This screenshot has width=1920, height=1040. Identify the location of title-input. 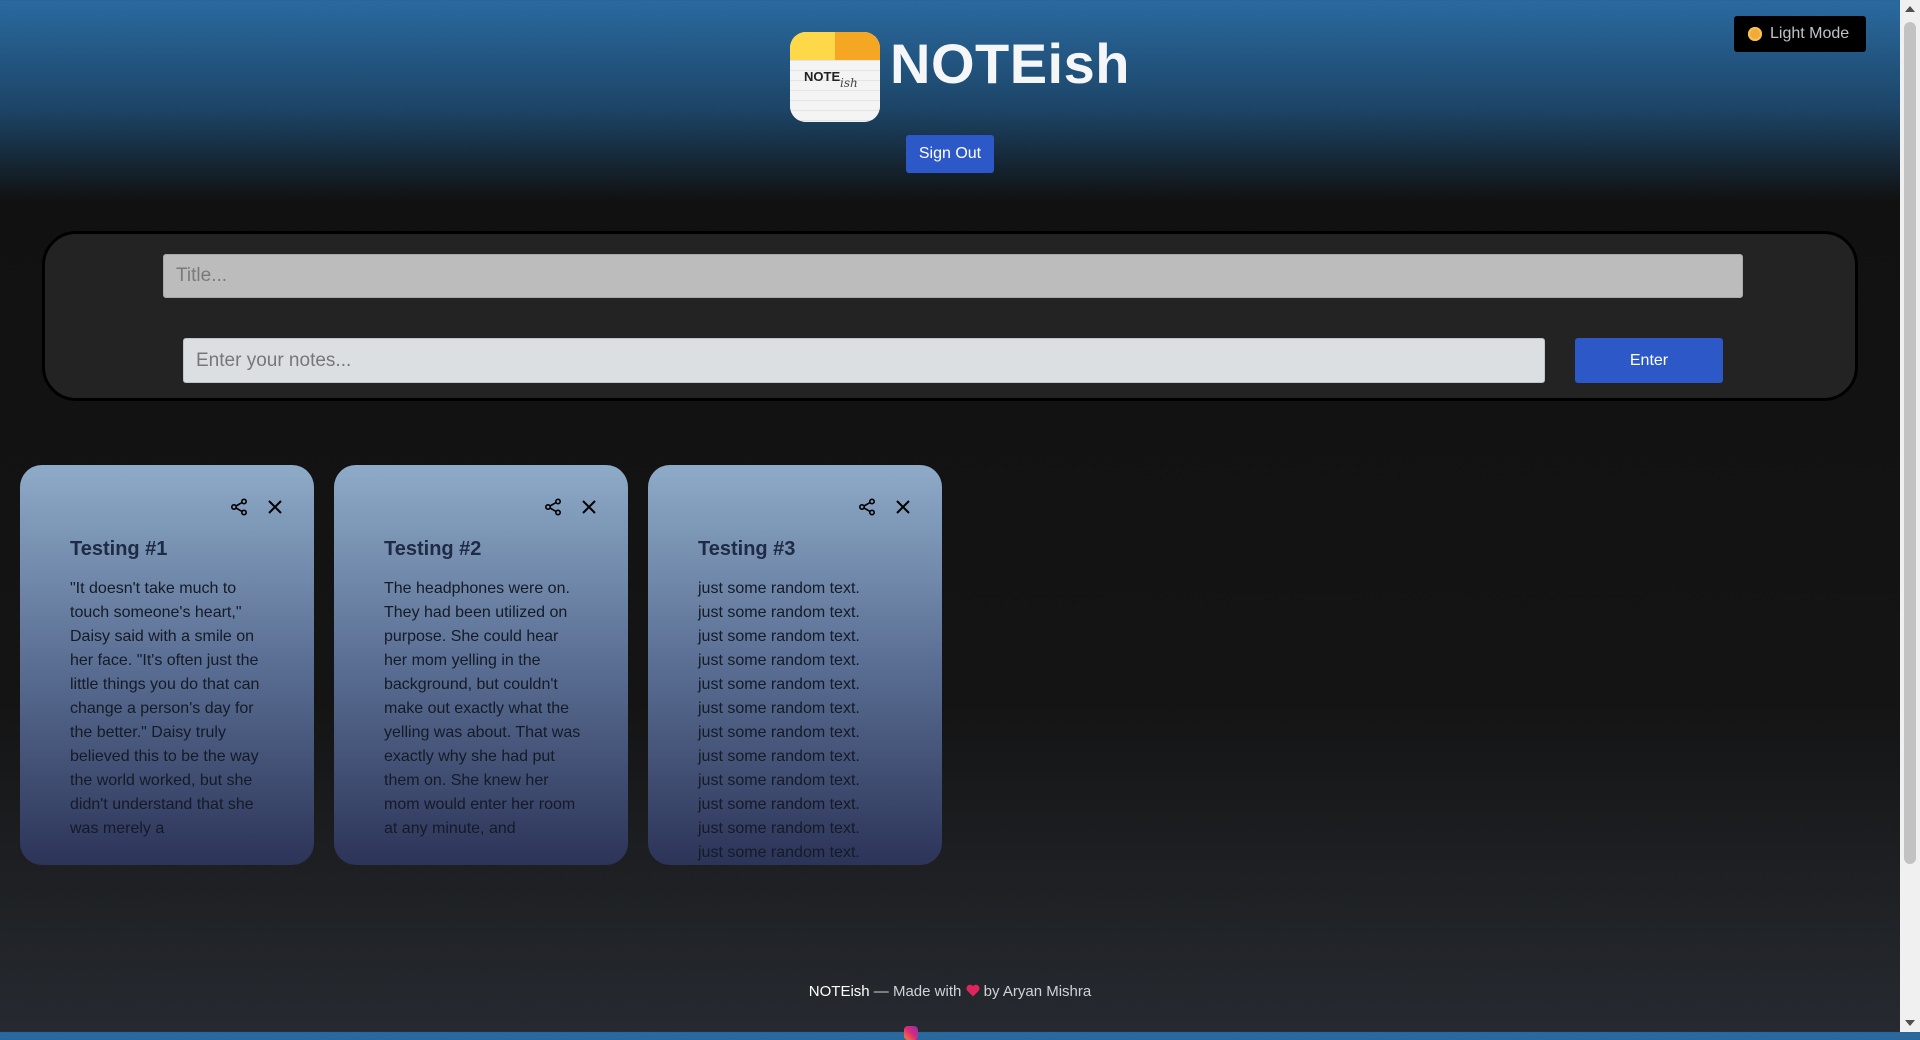
(953, 276).